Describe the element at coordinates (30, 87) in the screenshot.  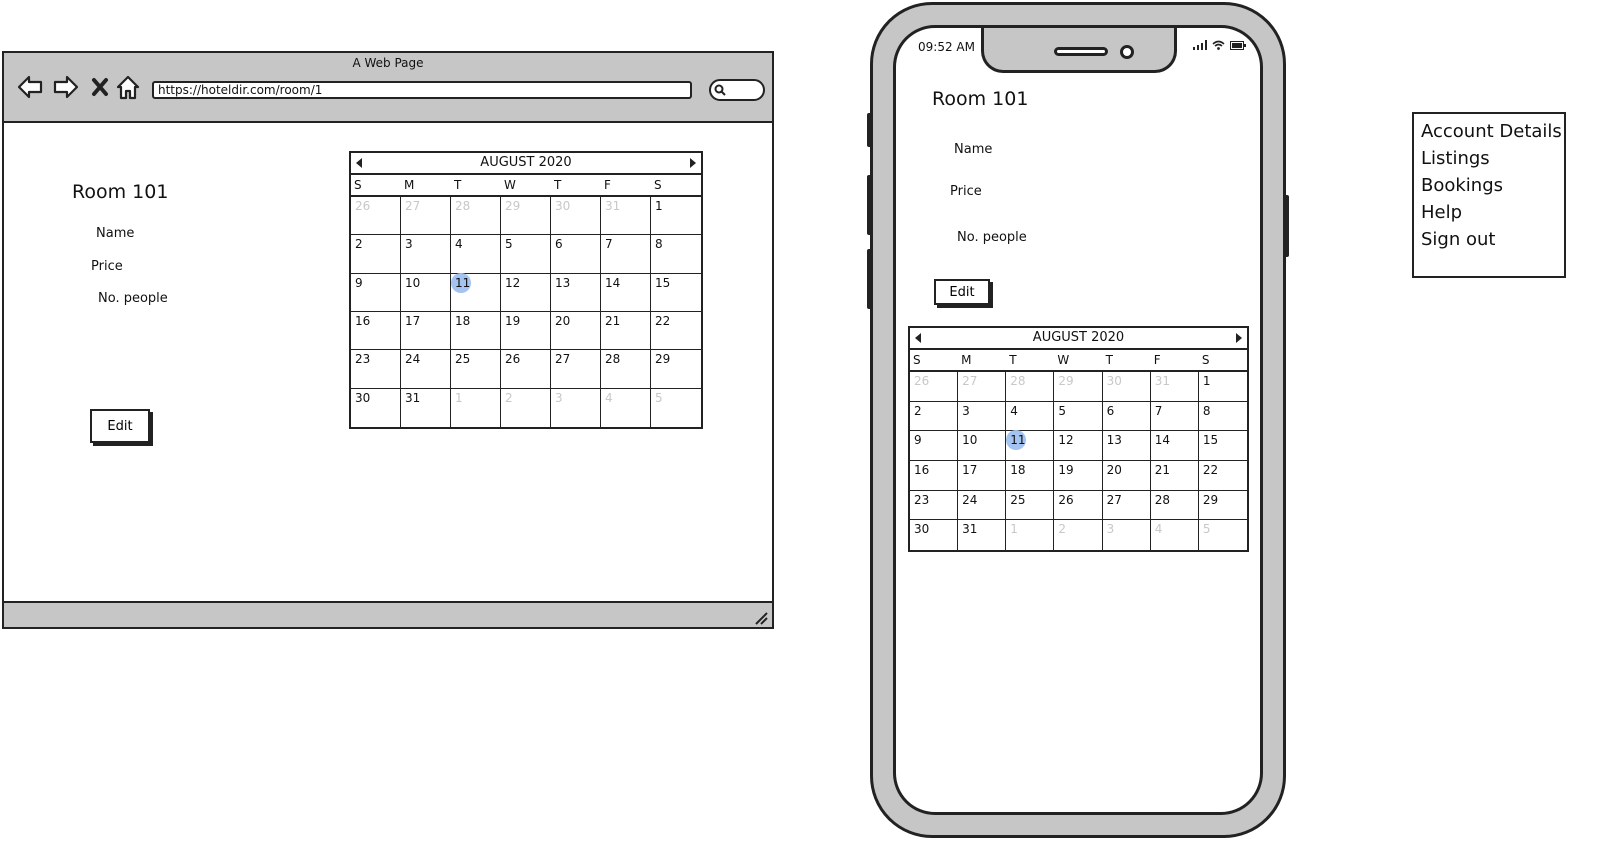
I see `back-icon` at that location.